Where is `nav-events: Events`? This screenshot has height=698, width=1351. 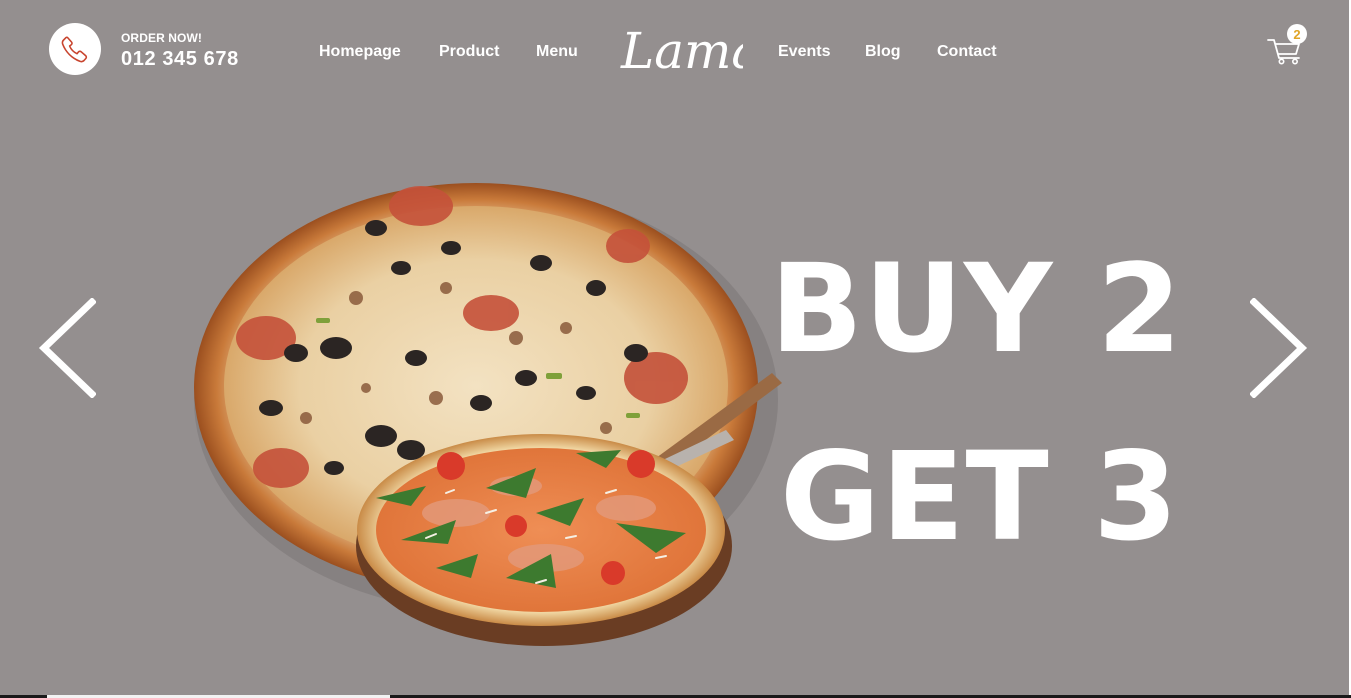
nav-events: Events is located at coordinates (804, 52).